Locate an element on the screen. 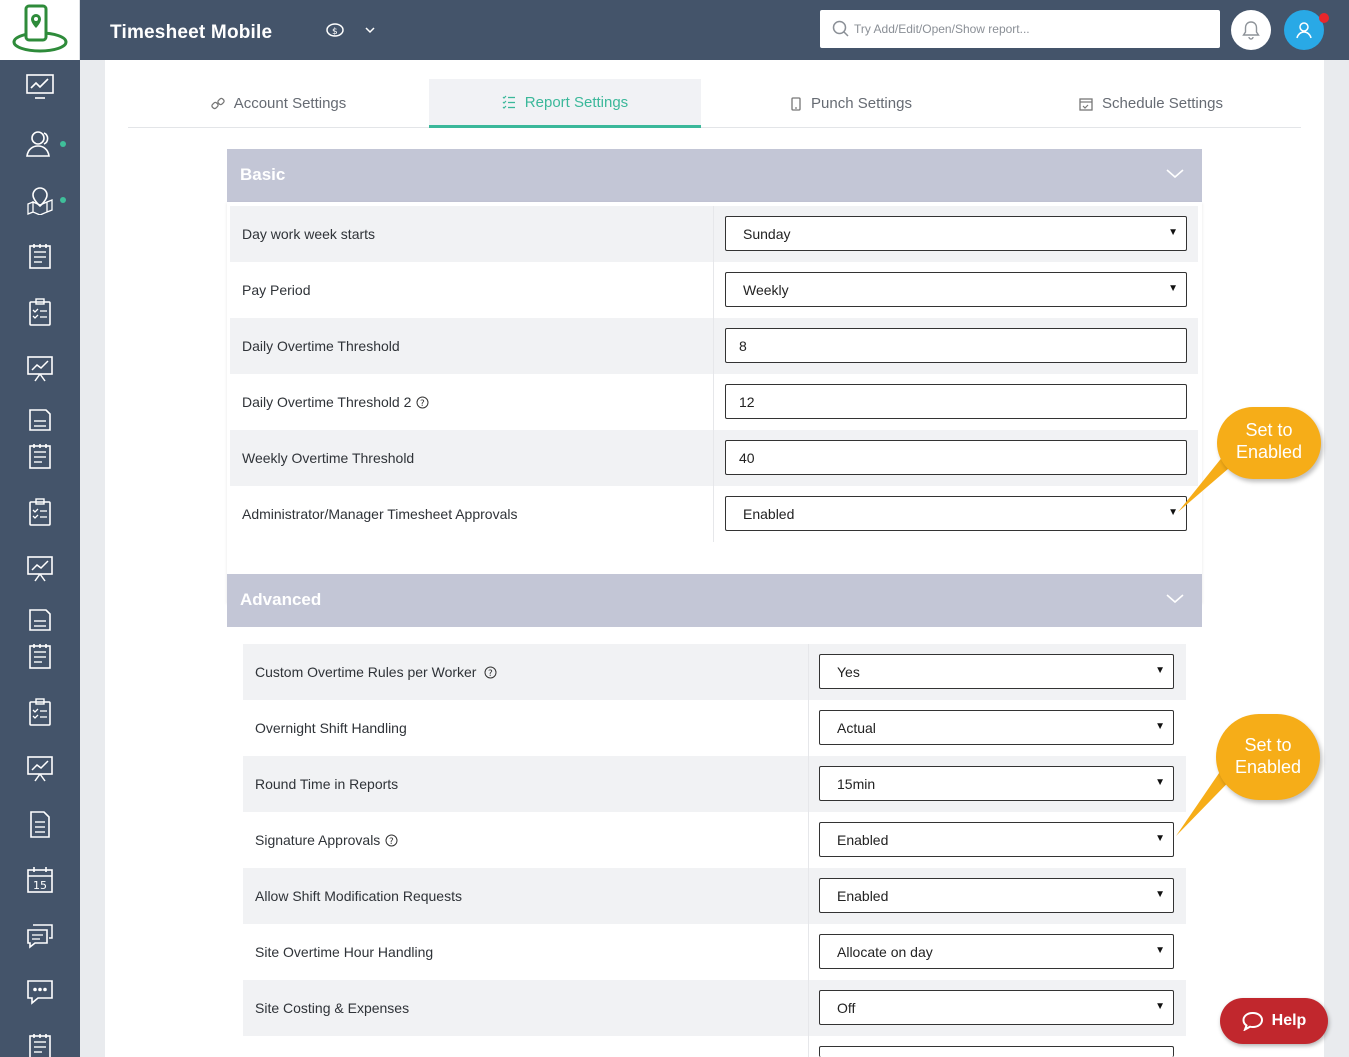 The width and height of the screenshot is (1349, 1057). signature-approvals-select: Enabled ▼ is located at coordinates (996, 839).